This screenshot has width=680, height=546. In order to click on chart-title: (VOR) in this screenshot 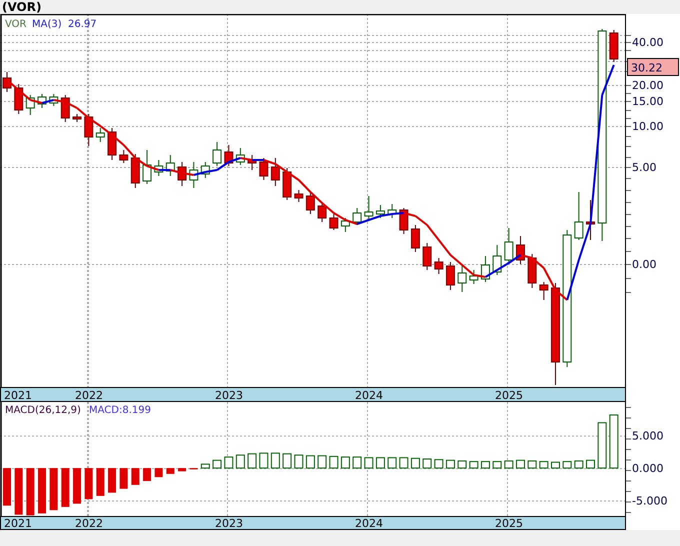, I will do `click(22, 7)`.